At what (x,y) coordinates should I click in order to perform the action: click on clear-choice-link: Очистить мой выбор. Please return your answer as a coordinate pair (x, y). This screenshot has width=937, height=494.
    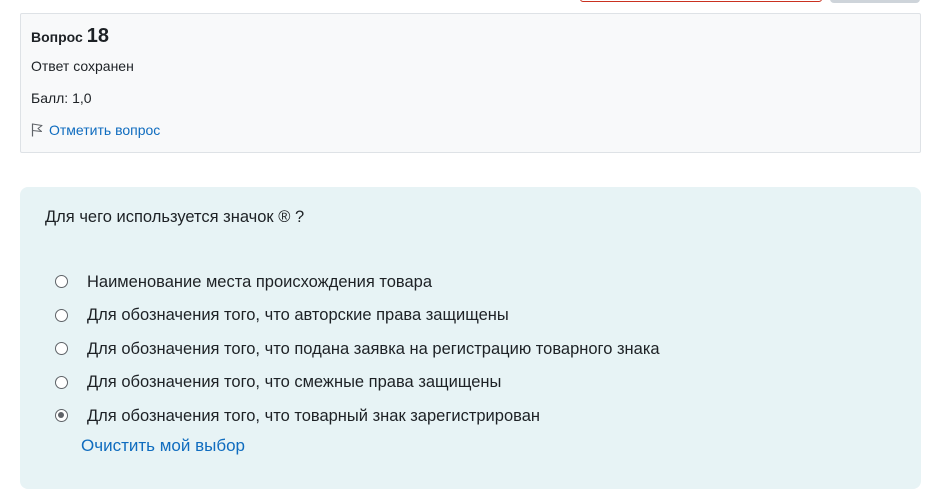
    Looking at the image, I should click on (163, 446).